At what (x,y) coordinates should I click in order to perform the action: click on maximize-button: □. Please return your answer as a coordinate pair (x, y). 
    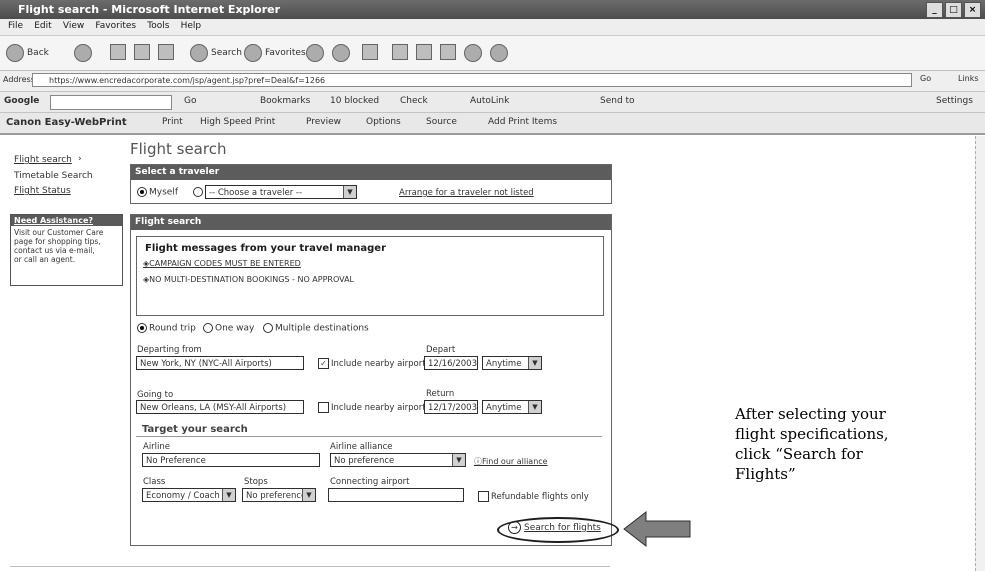
    Looking at the image, I should click on (953, 10).